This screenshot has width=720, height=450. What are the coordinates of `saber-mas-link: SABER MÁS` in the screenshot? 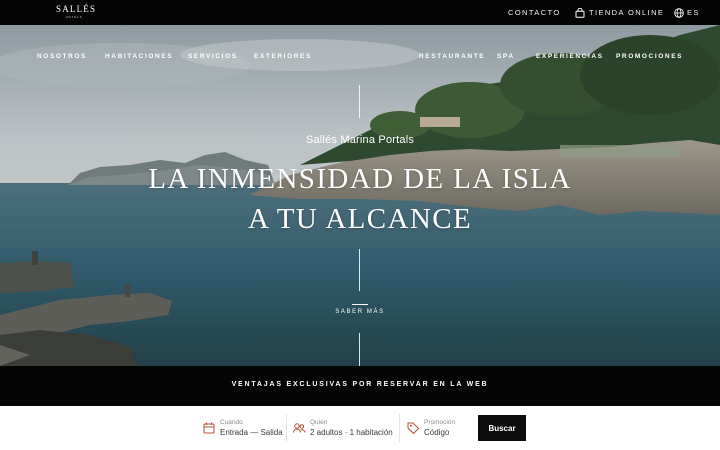 It's located at (360, 309).